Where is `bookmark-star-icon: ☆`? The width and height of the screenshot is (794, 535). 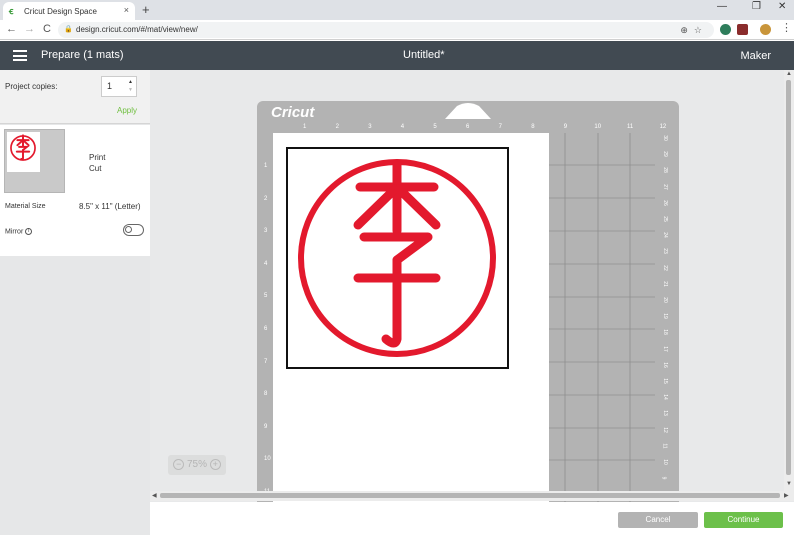
bookmark-star-icon: ☆ is located at coordinates (701, 30).